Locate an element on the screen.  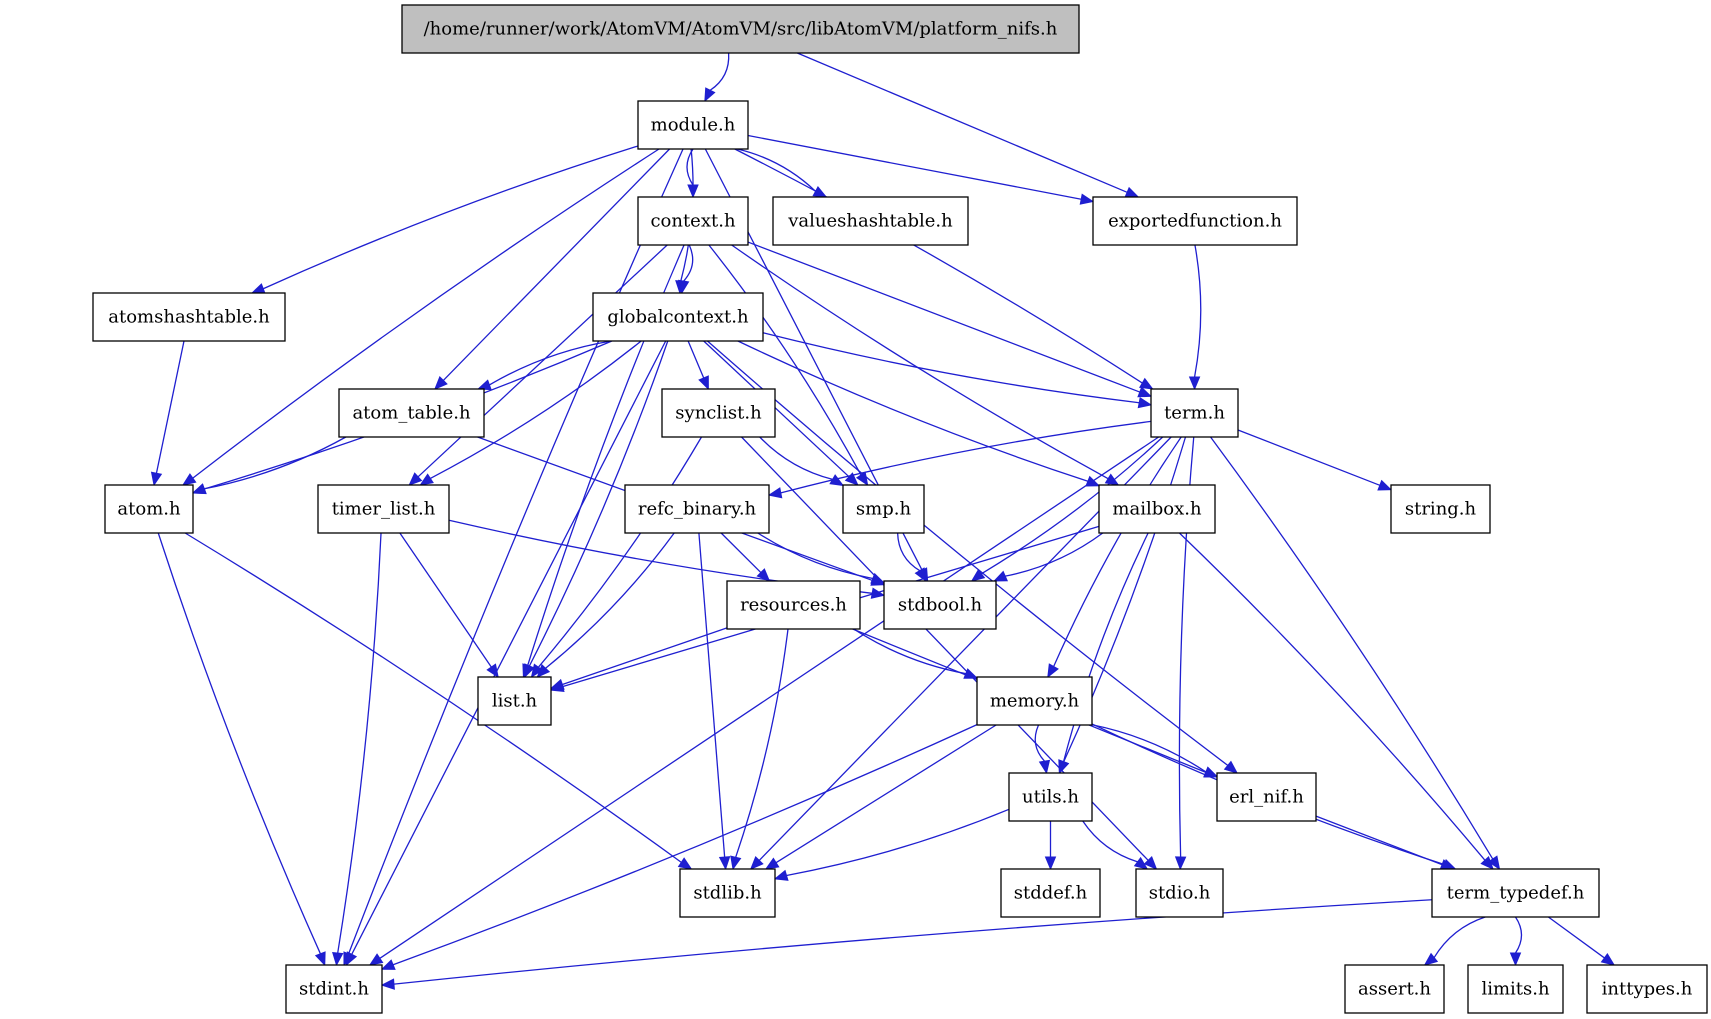
file-node-erl-nif: erl_nif.h is located at coordinates (1266, 797).